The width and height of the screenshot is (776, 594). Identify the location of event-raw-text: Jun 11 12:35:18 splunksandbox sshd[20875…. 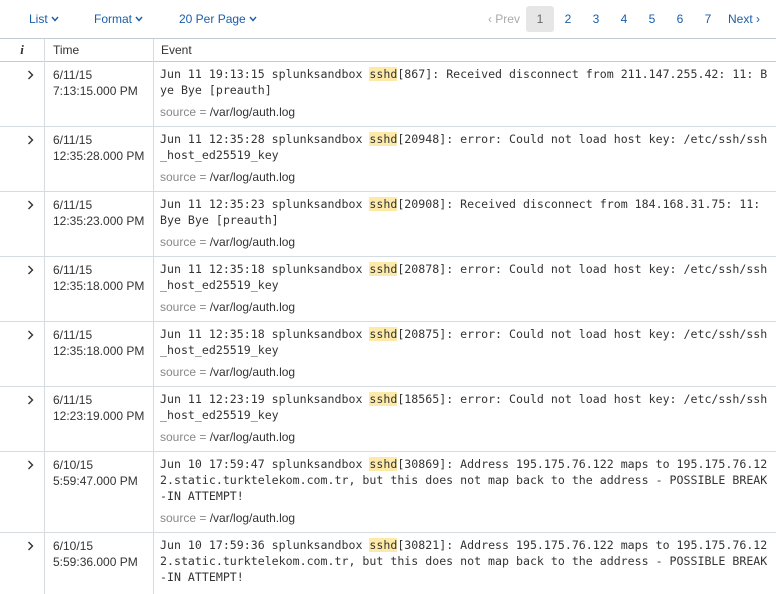
(466, 342).